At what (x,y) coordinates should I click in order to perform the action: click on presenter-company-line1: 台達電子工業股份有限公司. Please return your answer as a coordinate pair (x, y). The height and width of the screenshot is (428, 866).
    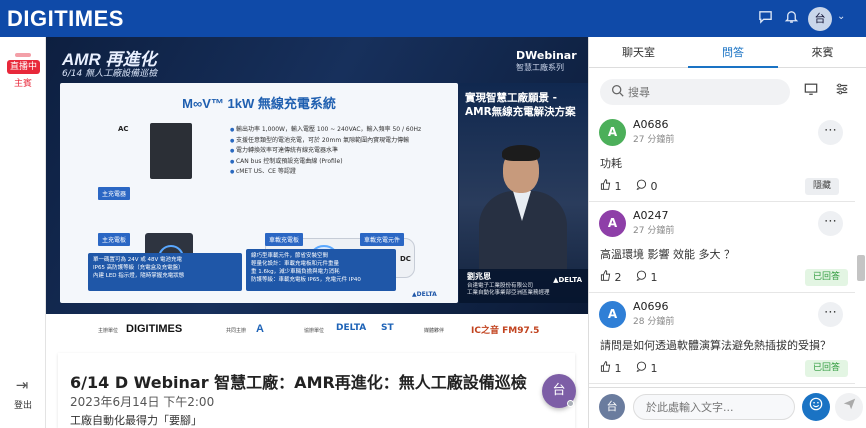
    Looking at the image, I should click on (500, 286).